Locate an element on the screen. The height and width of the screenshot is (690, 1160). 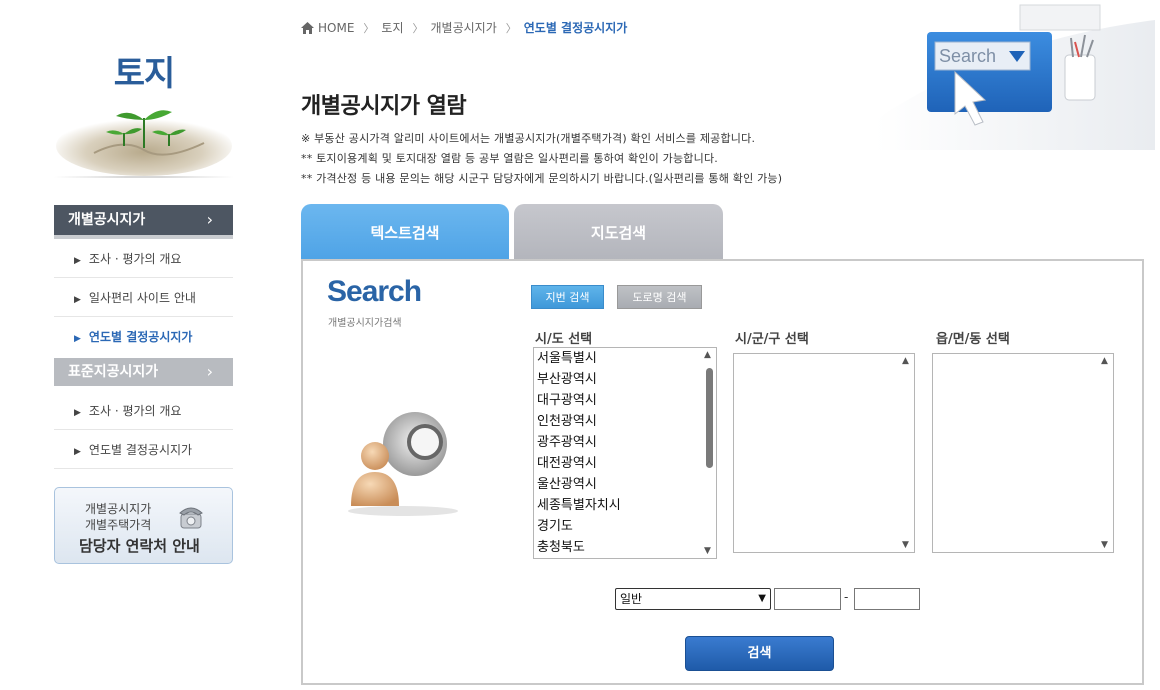
list-item: 세종특별자치시 is located at coordinates (625, 505).